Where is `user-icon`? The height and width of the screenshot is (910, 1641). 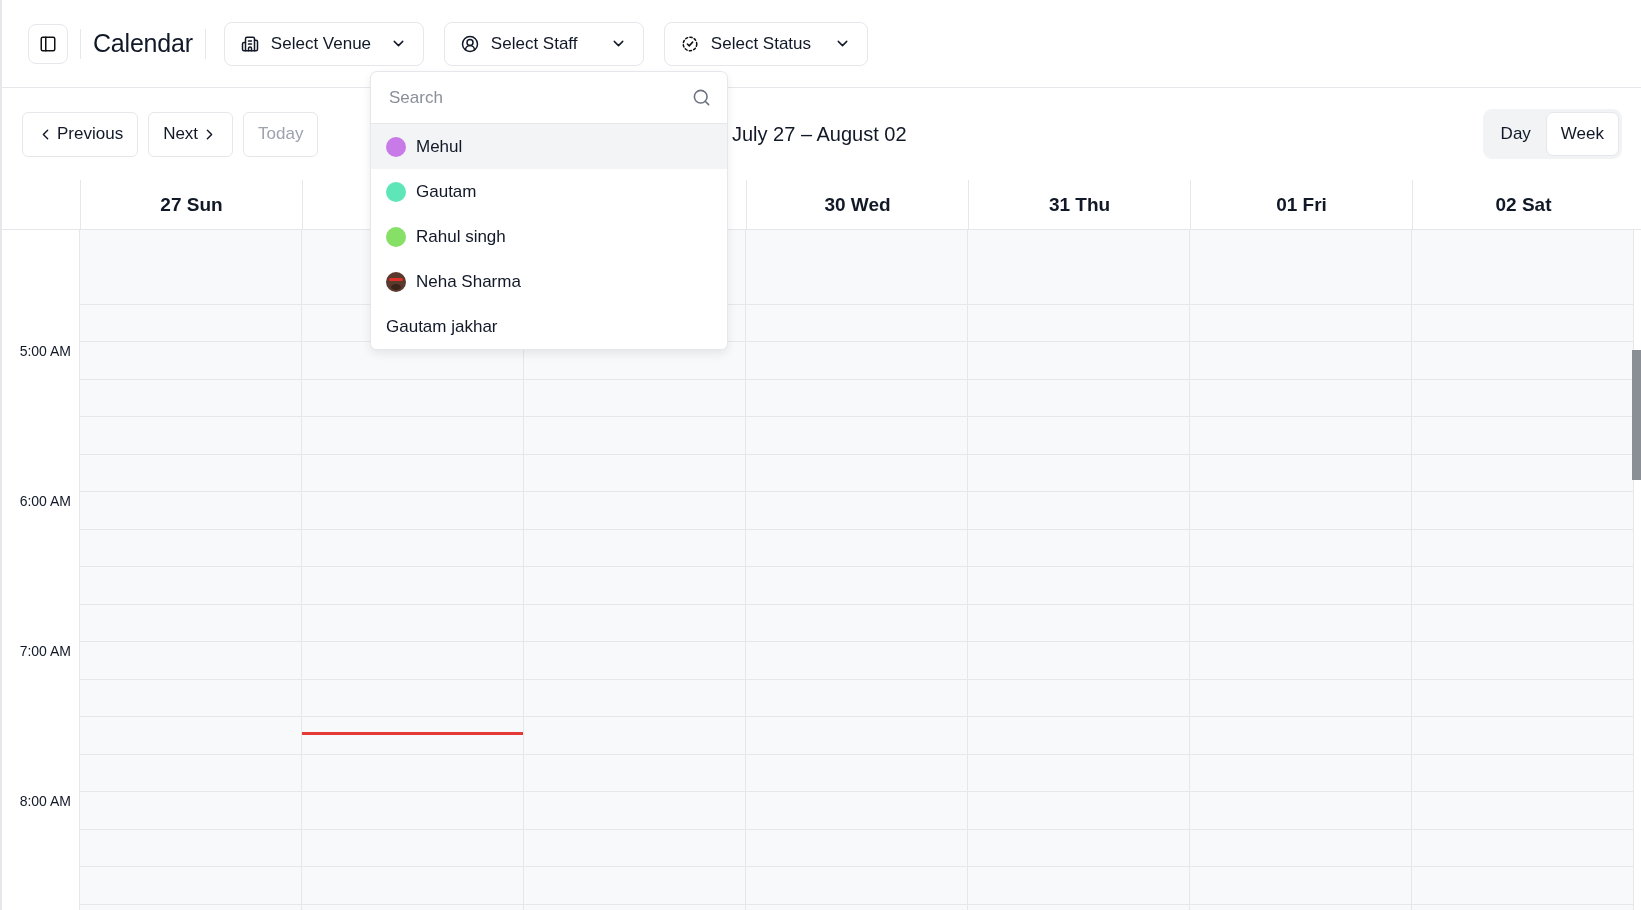 user-icon is located at coordinates (469, 43).